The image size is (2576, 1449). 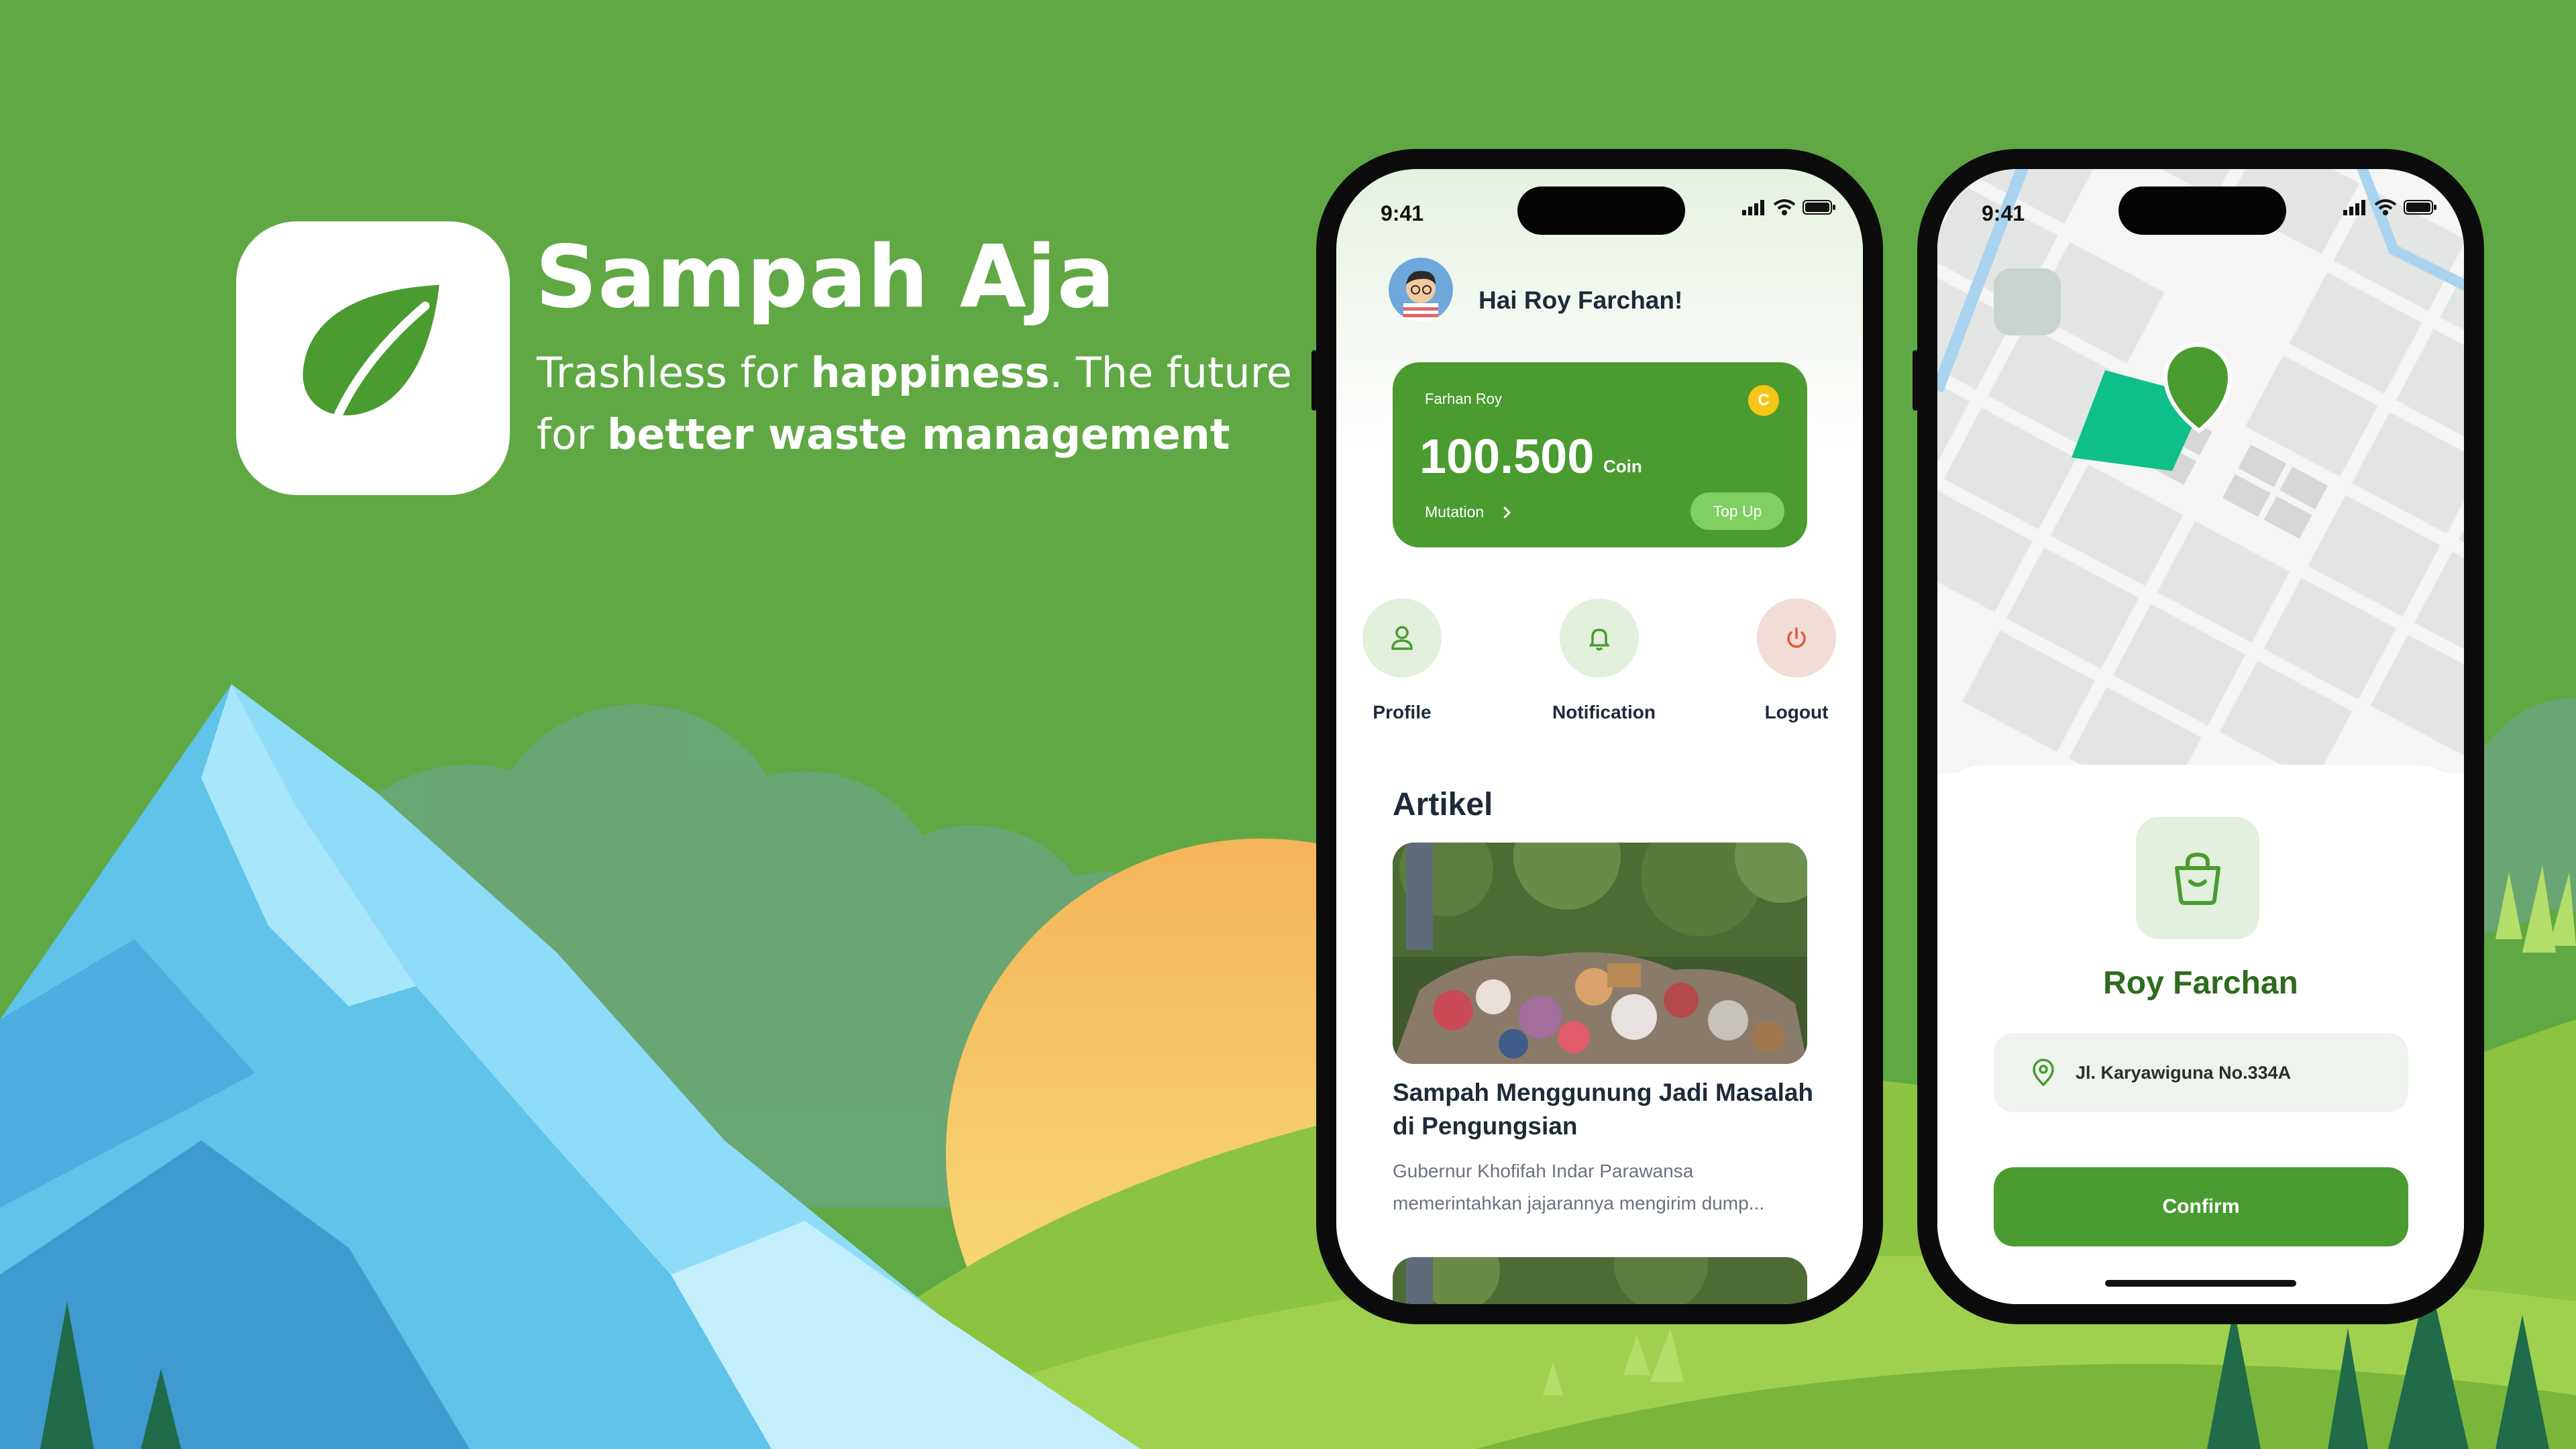 I want to click on quick-action-label: Profile, so click(x=1402, y=712).